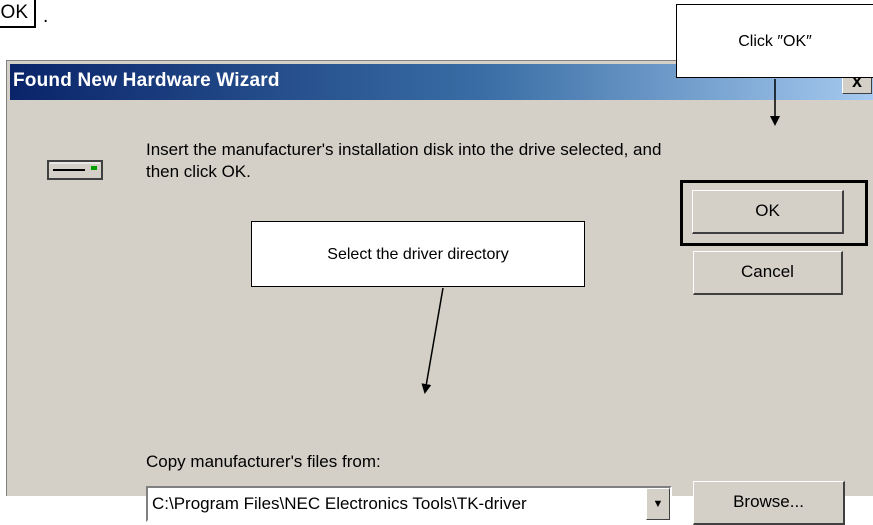 The image size is (873, 525). What do you see at coordinates (432, 340) in the screenshot?
I see `directory-callout-arrow` at bounding box center [432, 340].